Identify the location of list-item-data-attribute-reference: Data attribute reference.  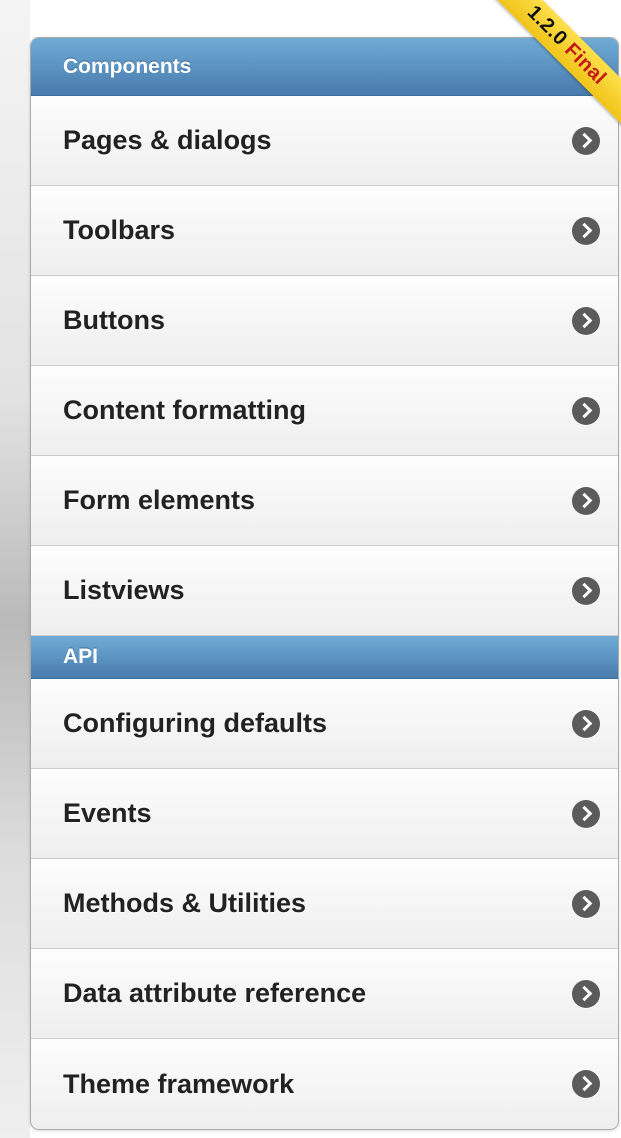
(324, 994).